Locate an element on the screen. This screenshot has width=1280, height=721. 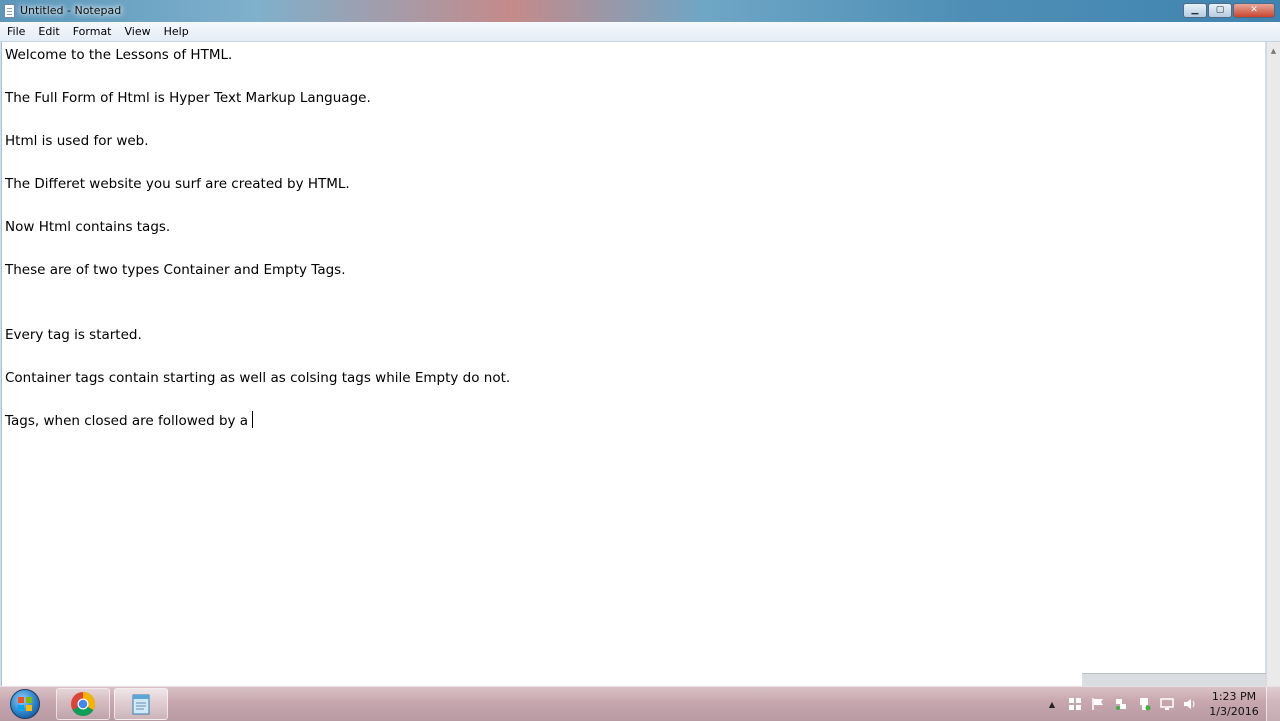
text-line: Every tag is started. is located at coordinates (73, 335).